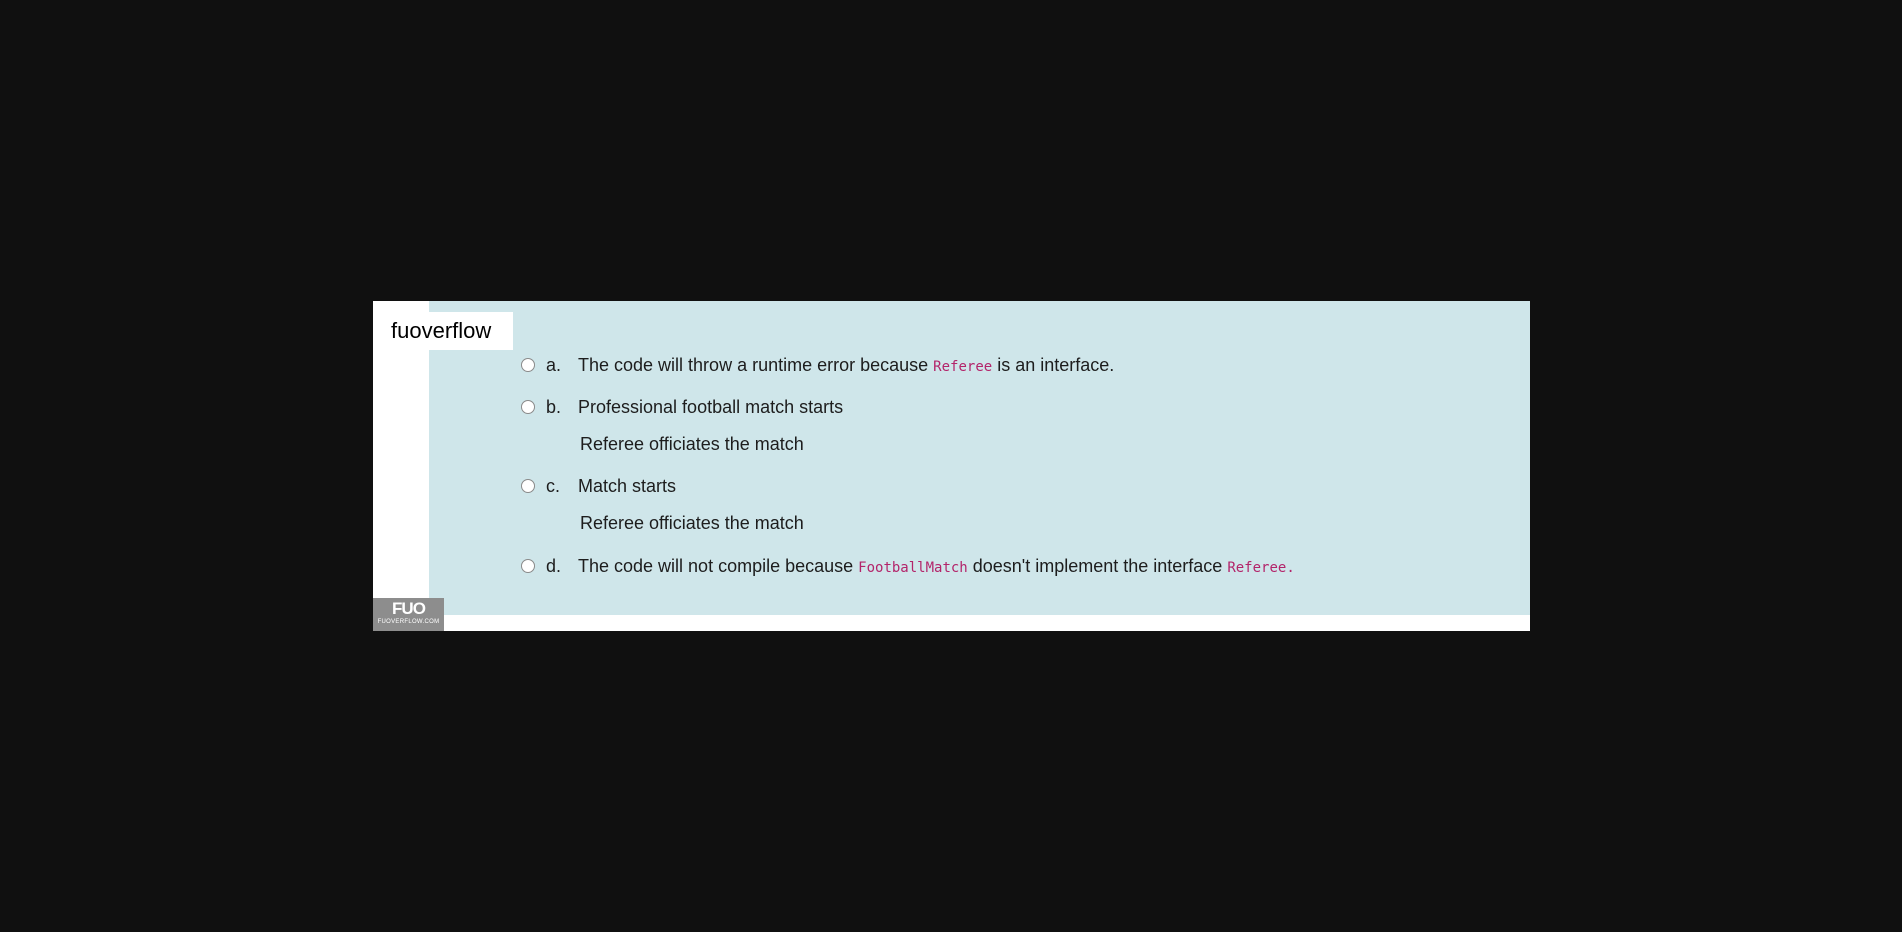  Describe the element at coordinates (528, 365) in the screenshot. I see `radio-option-a` at that location.